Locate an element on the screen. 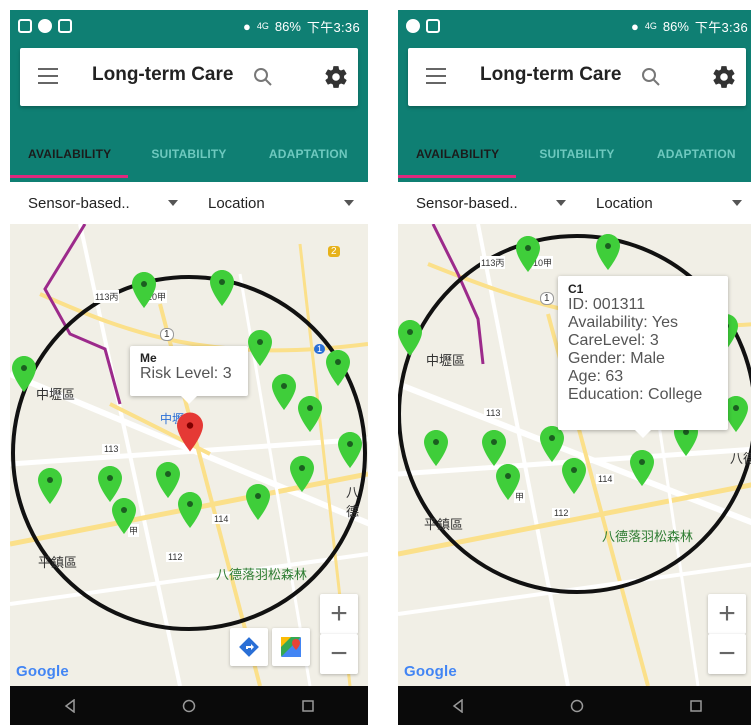 The width and height of the screenshot is (751, 725). callout-availability: Availability: Yes is located at coordinates (623, 322).